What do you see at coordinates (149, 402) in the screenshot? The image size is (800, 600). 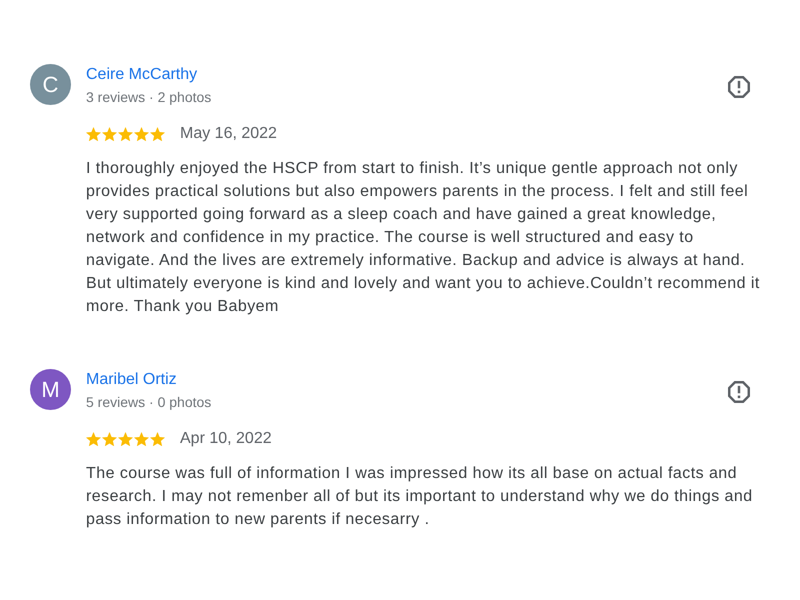 I see `reviewer-stats: 5 reviews · 0 photos` at bounding box center [149, 402].